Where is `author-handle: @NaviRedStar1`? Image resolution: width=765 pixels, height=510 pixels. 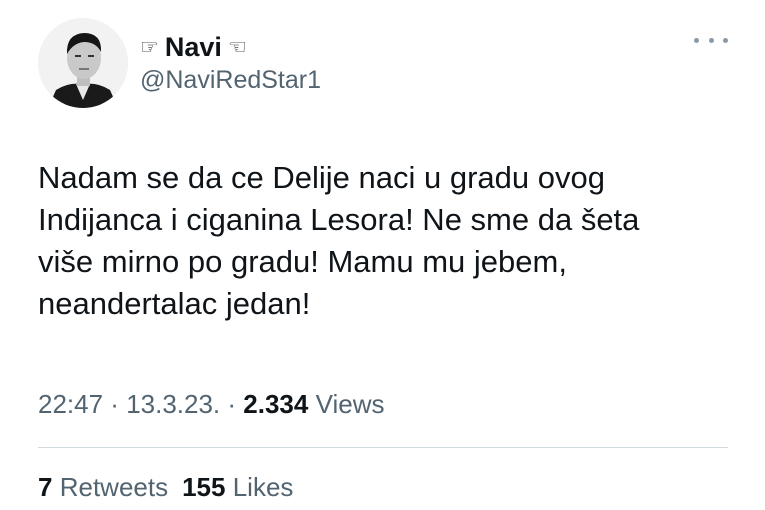 author-handle: @NaviRedStar1 is located at coordinates (230, 80).